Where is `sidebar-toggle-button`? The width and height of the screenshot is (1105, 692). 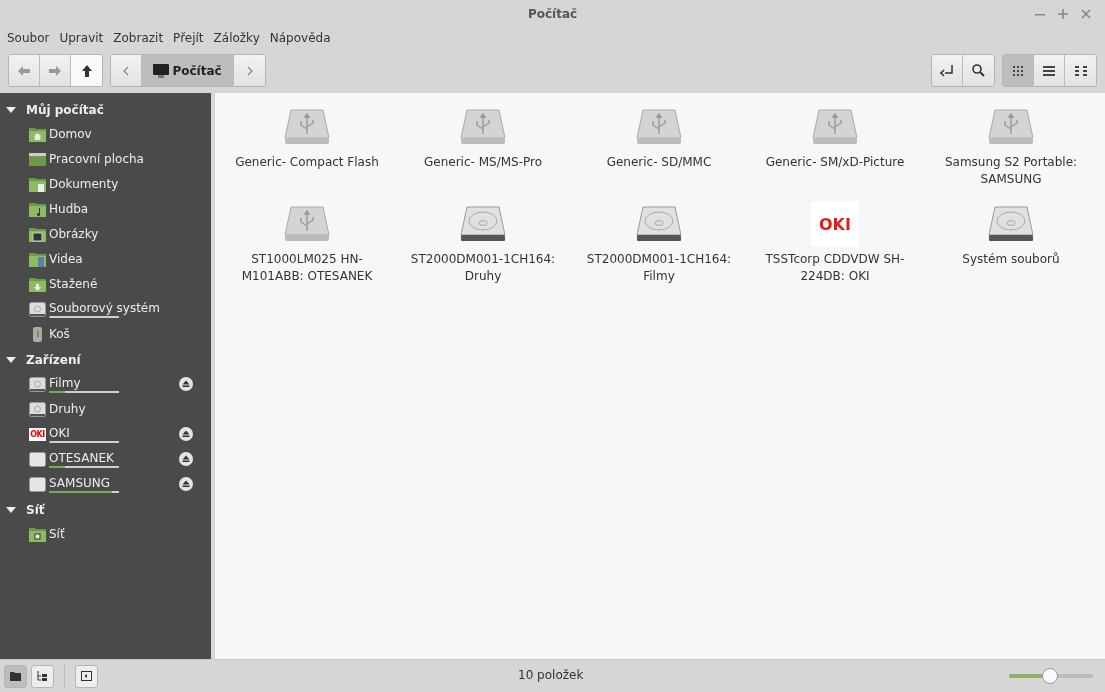 sidebar-toggle-button is located at coordinates (86, 676).